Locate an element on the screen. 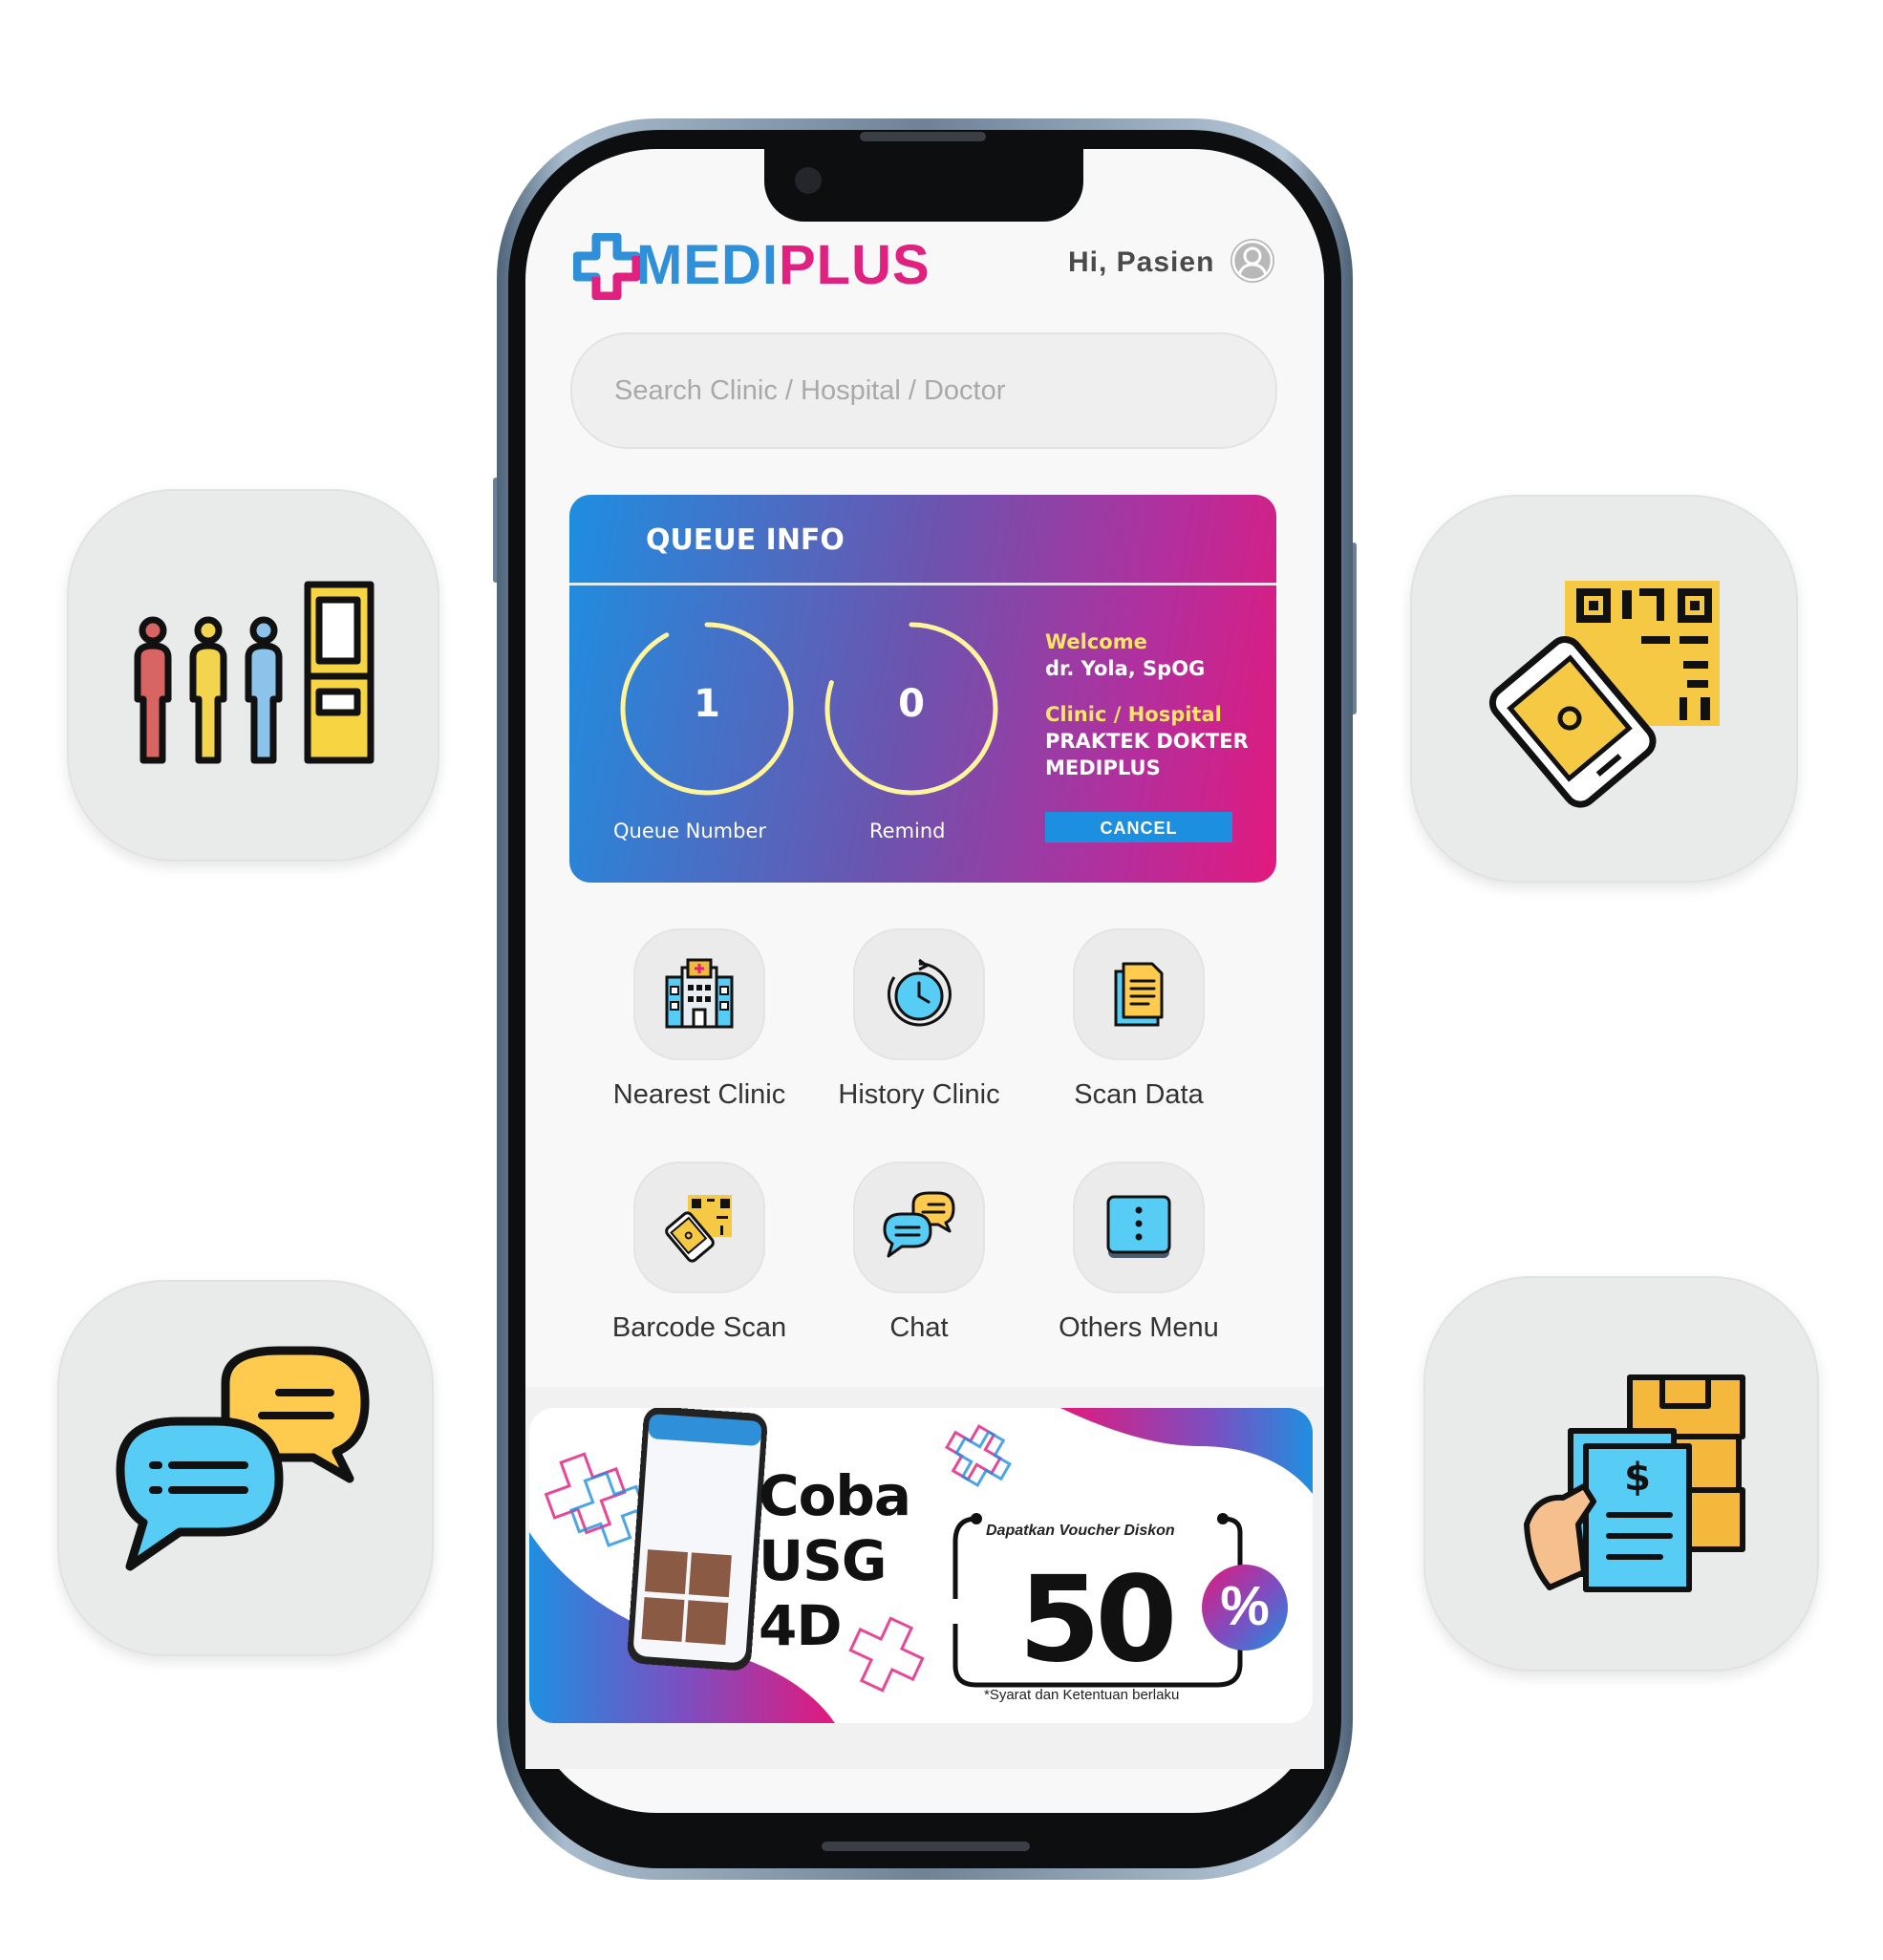 The width and height of the screenshot is (1883, 1960). logo-text-medi: MEDI is located at coordinates (707, 265).